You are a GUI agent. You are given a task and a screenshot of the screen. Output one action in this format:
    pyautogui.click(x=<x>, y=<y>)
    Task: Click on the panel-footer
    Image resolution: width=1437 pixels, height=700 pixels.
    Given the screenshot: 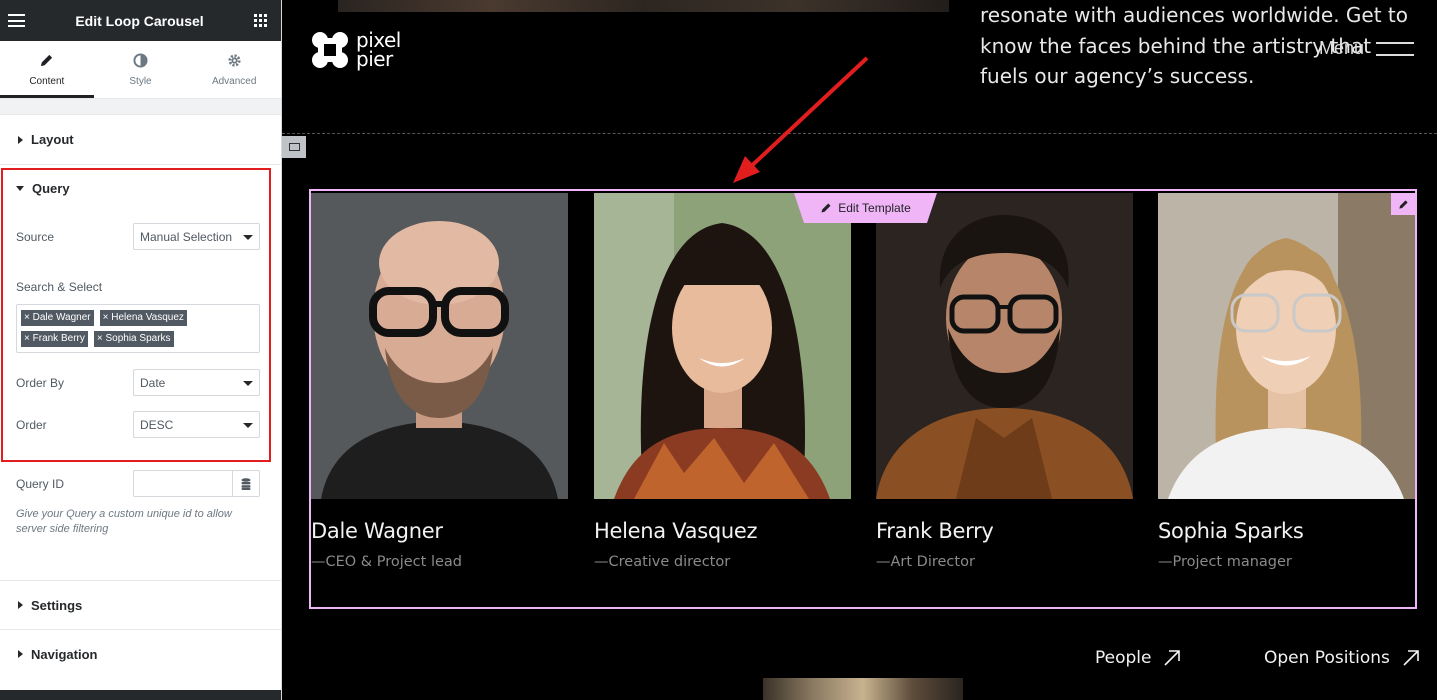 What is the action you would take?
    pyautogui.click(x=140, y=695)
    